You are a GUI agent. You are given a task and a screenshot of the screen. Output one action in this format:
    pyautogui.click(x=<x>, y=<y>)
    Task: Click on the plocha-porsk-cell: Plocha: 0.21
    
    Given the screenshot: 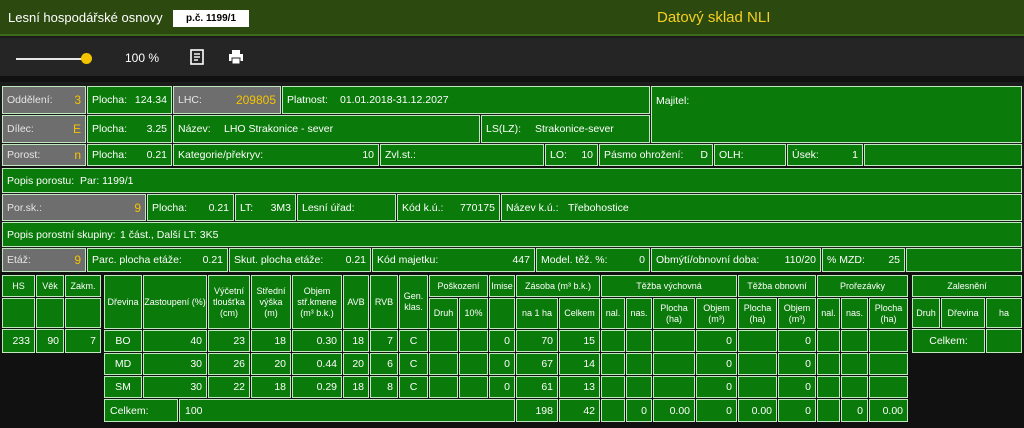 What is the action you would take?
    pyautogui.click(x=190, y=207)
    